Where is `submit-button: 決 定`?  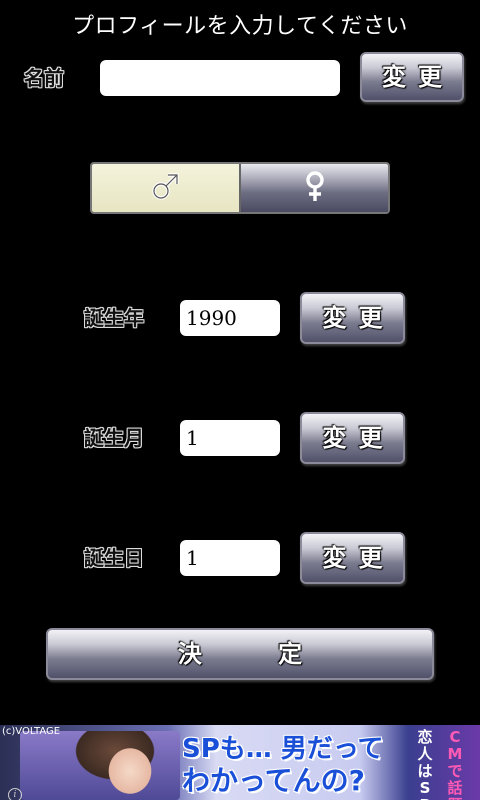 submit-button: 決 定 is located at coordinates (240, 654).